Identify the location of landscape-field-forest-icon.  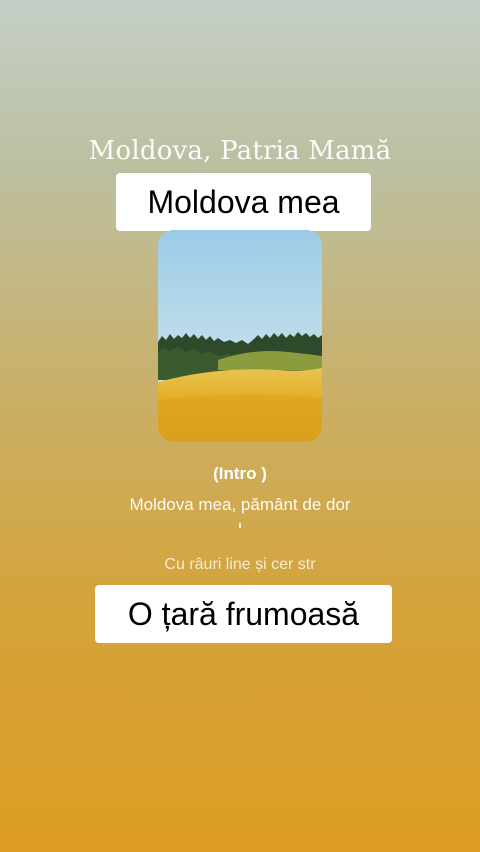
(240, 336).